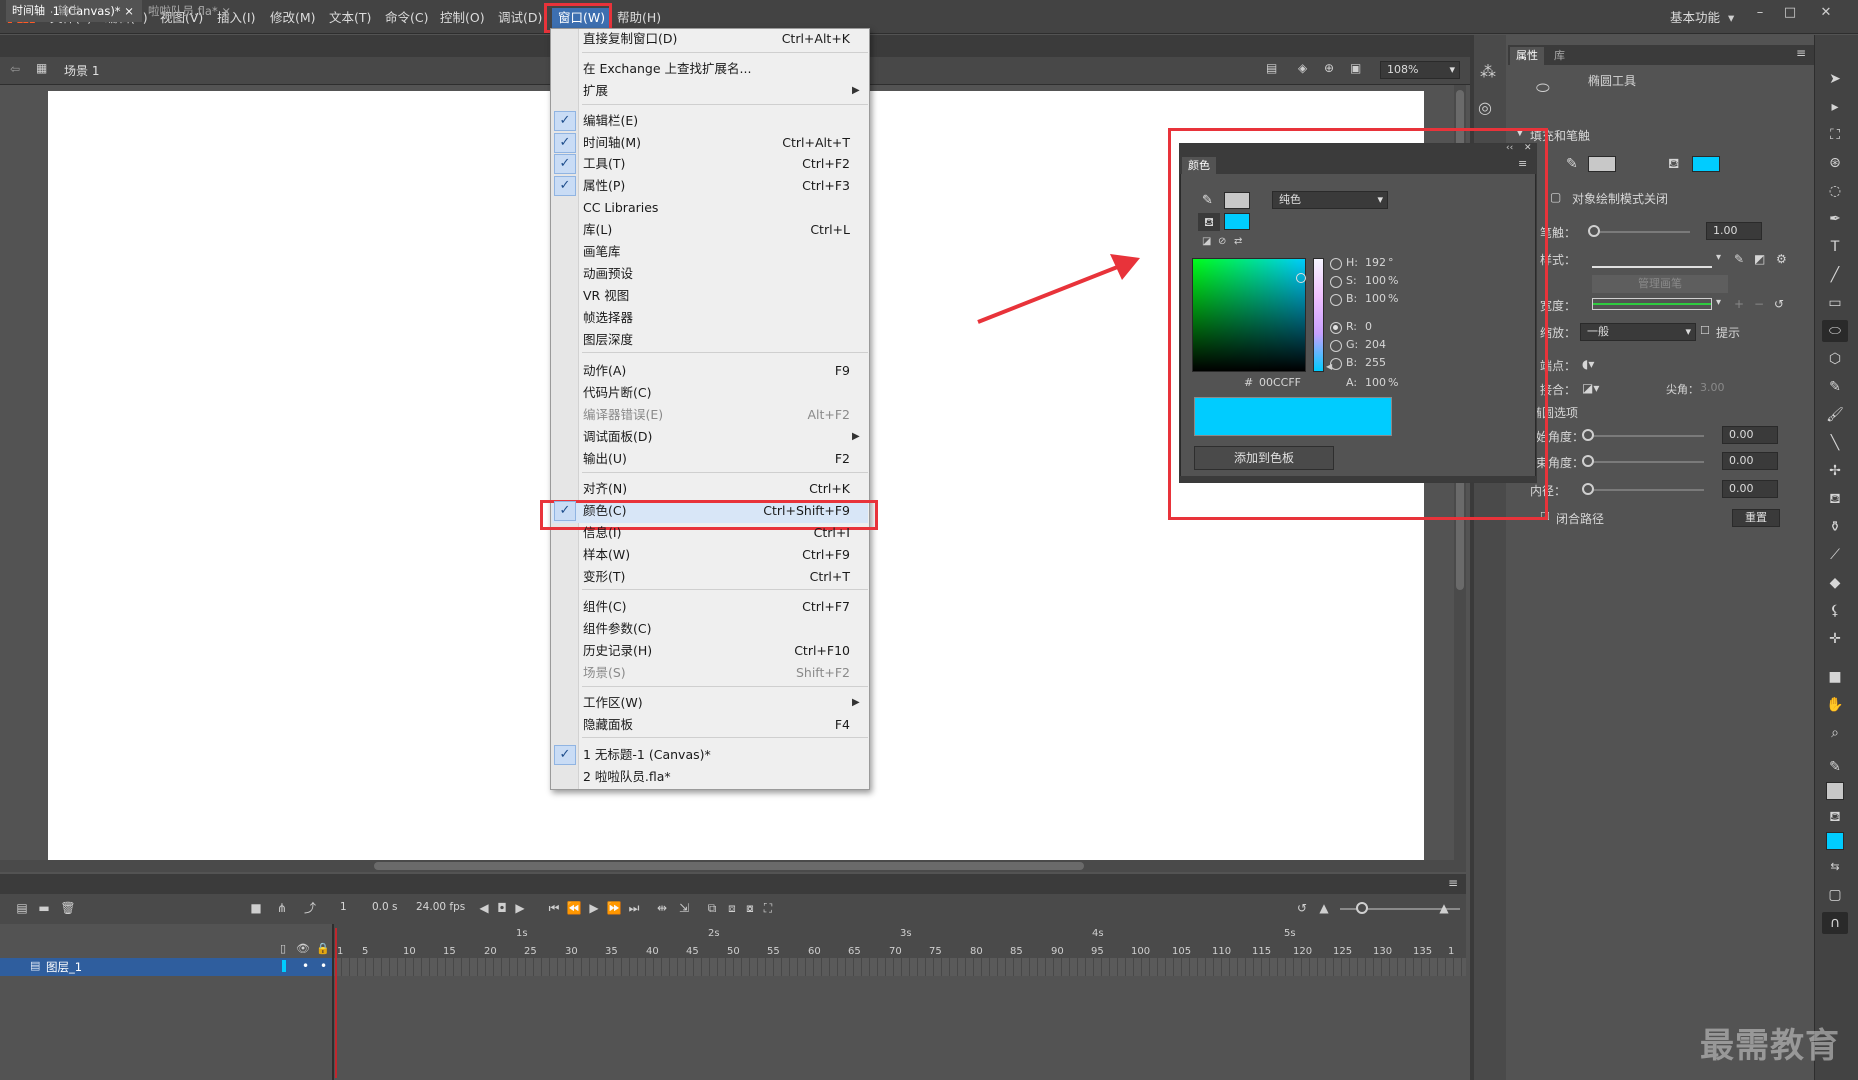  What do you see at coordinates (303, 948) in the screenshot?
I see `eye-icon: 👁` at bounding box center [303, 948].